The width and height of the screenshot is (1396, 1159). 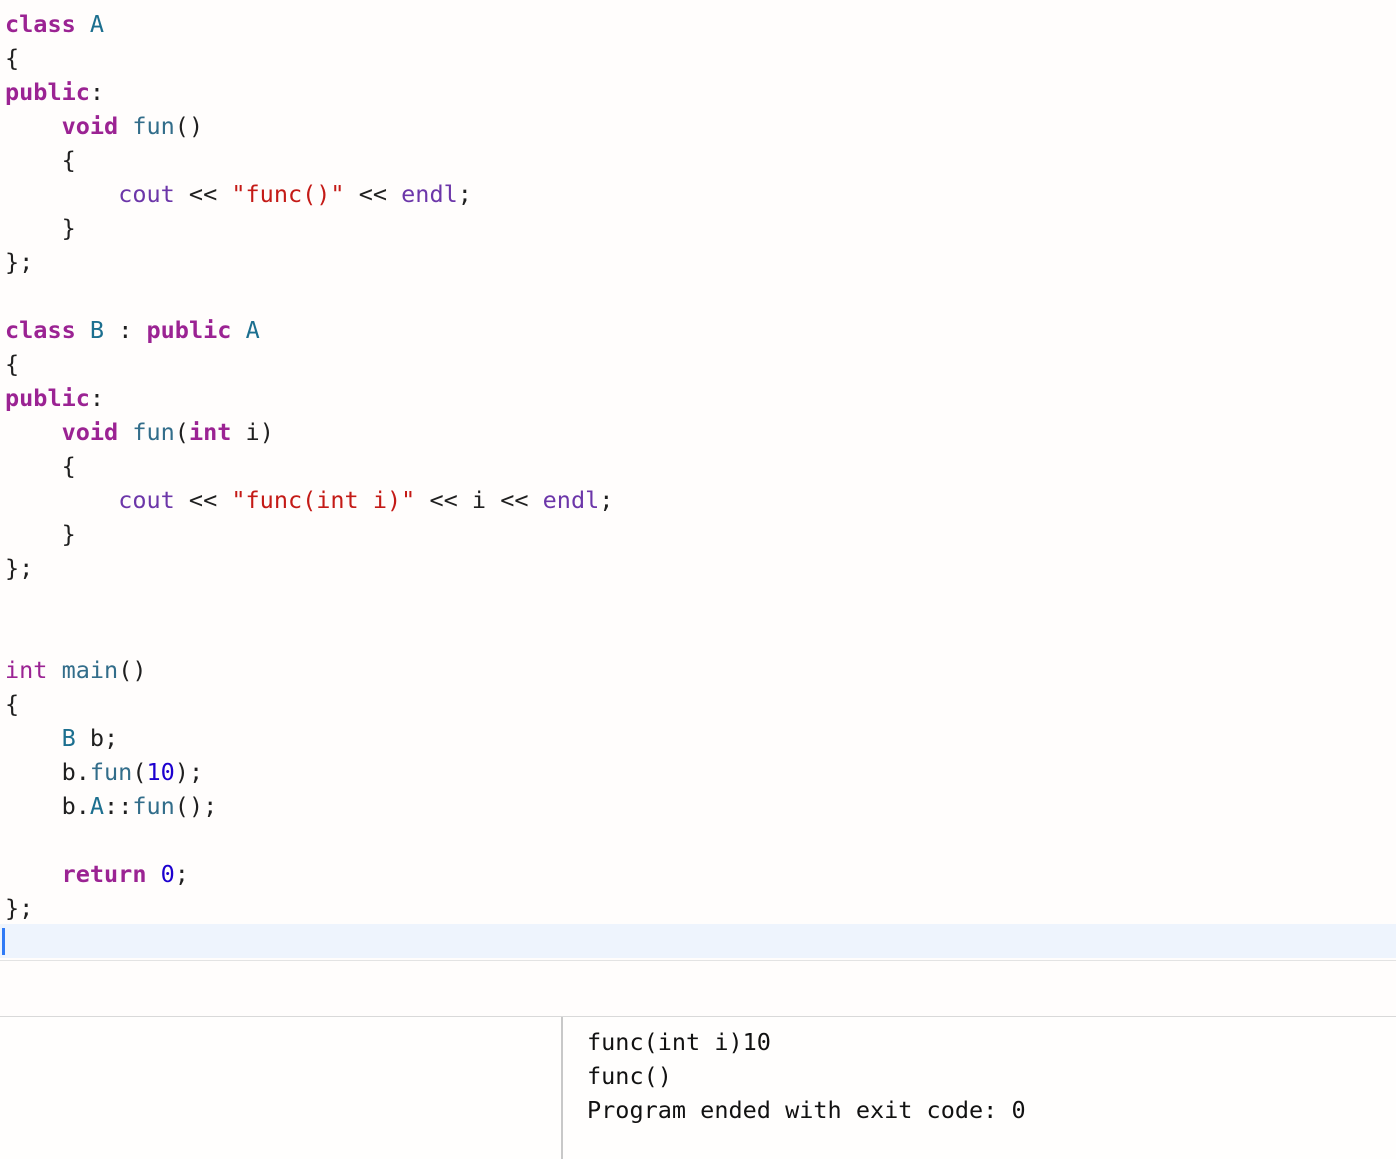 I want to click on code-token: return, so click(x=104, y=874).